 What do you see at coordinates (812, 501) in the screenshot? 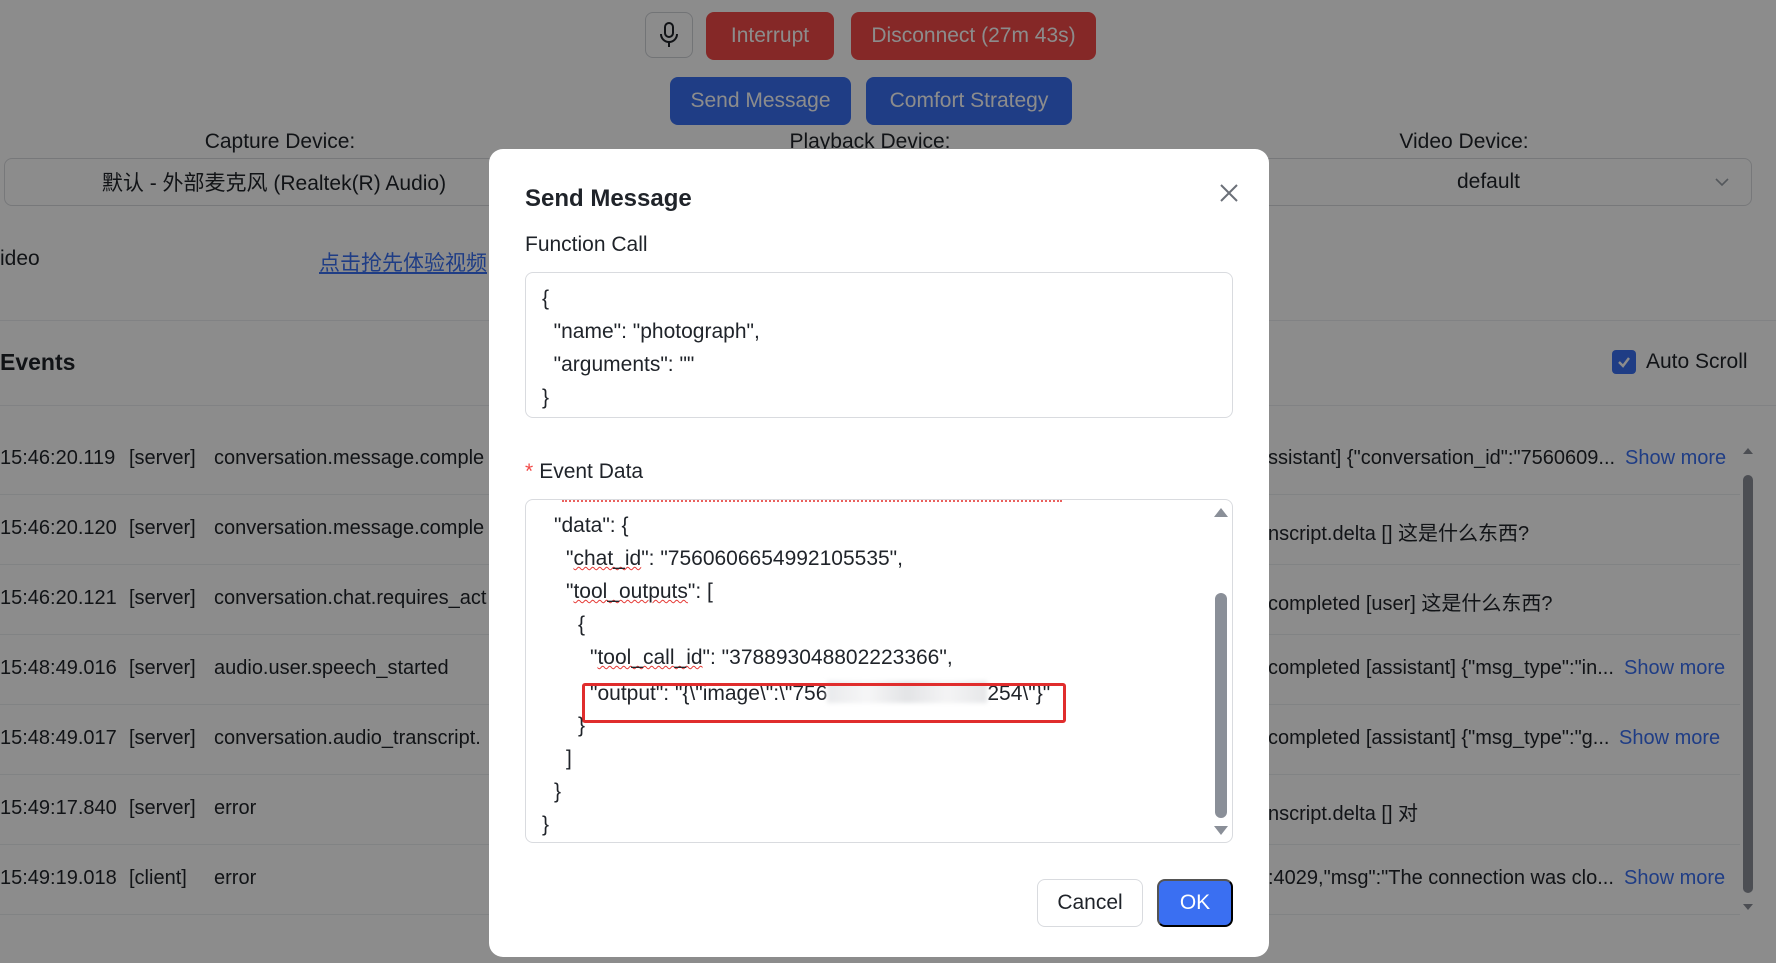
I see `cut-off-line-underline` at bounding box center [812, 501].